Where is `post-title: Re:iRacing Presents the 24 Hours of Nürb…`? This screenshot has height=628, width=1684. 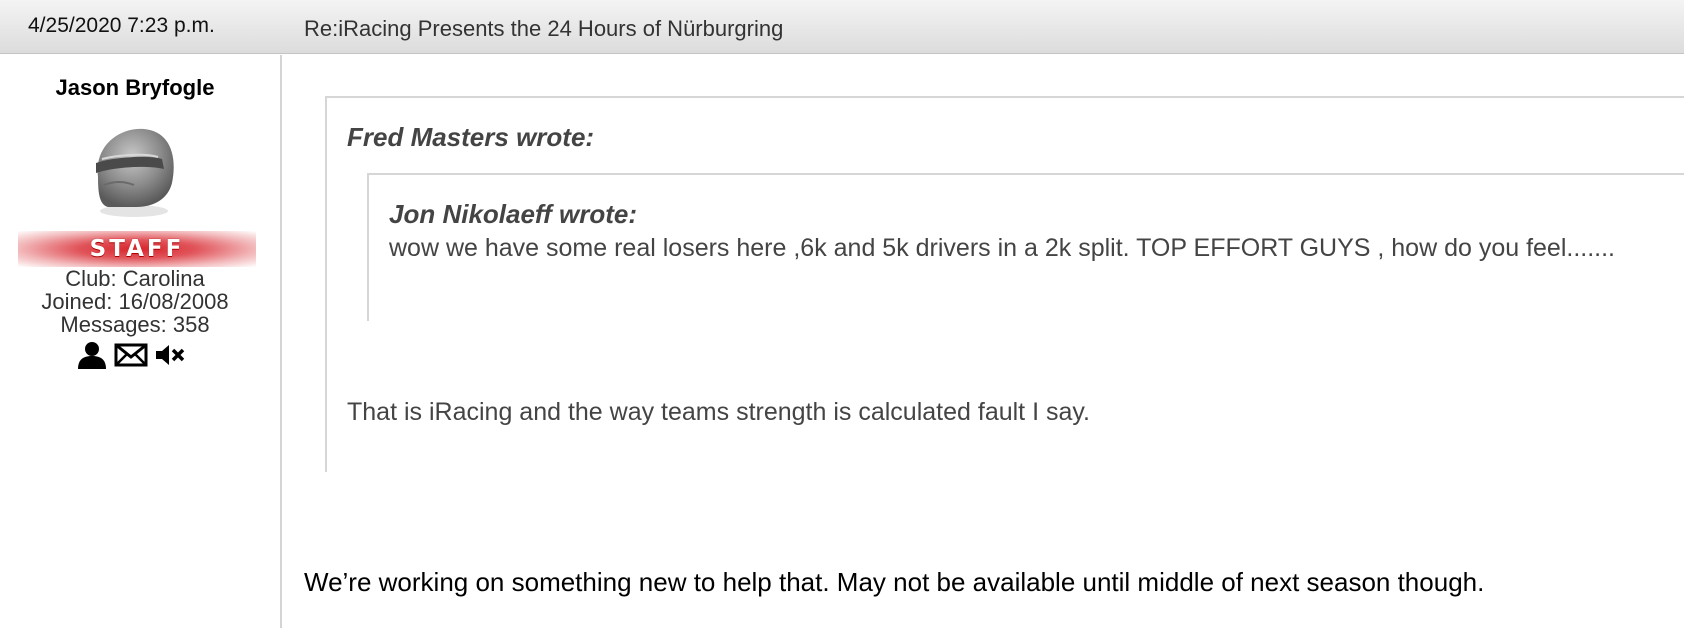
post-title: Re:iRacing Presents the 24 Hours of Nürb… is located at coordinates (543, 29).